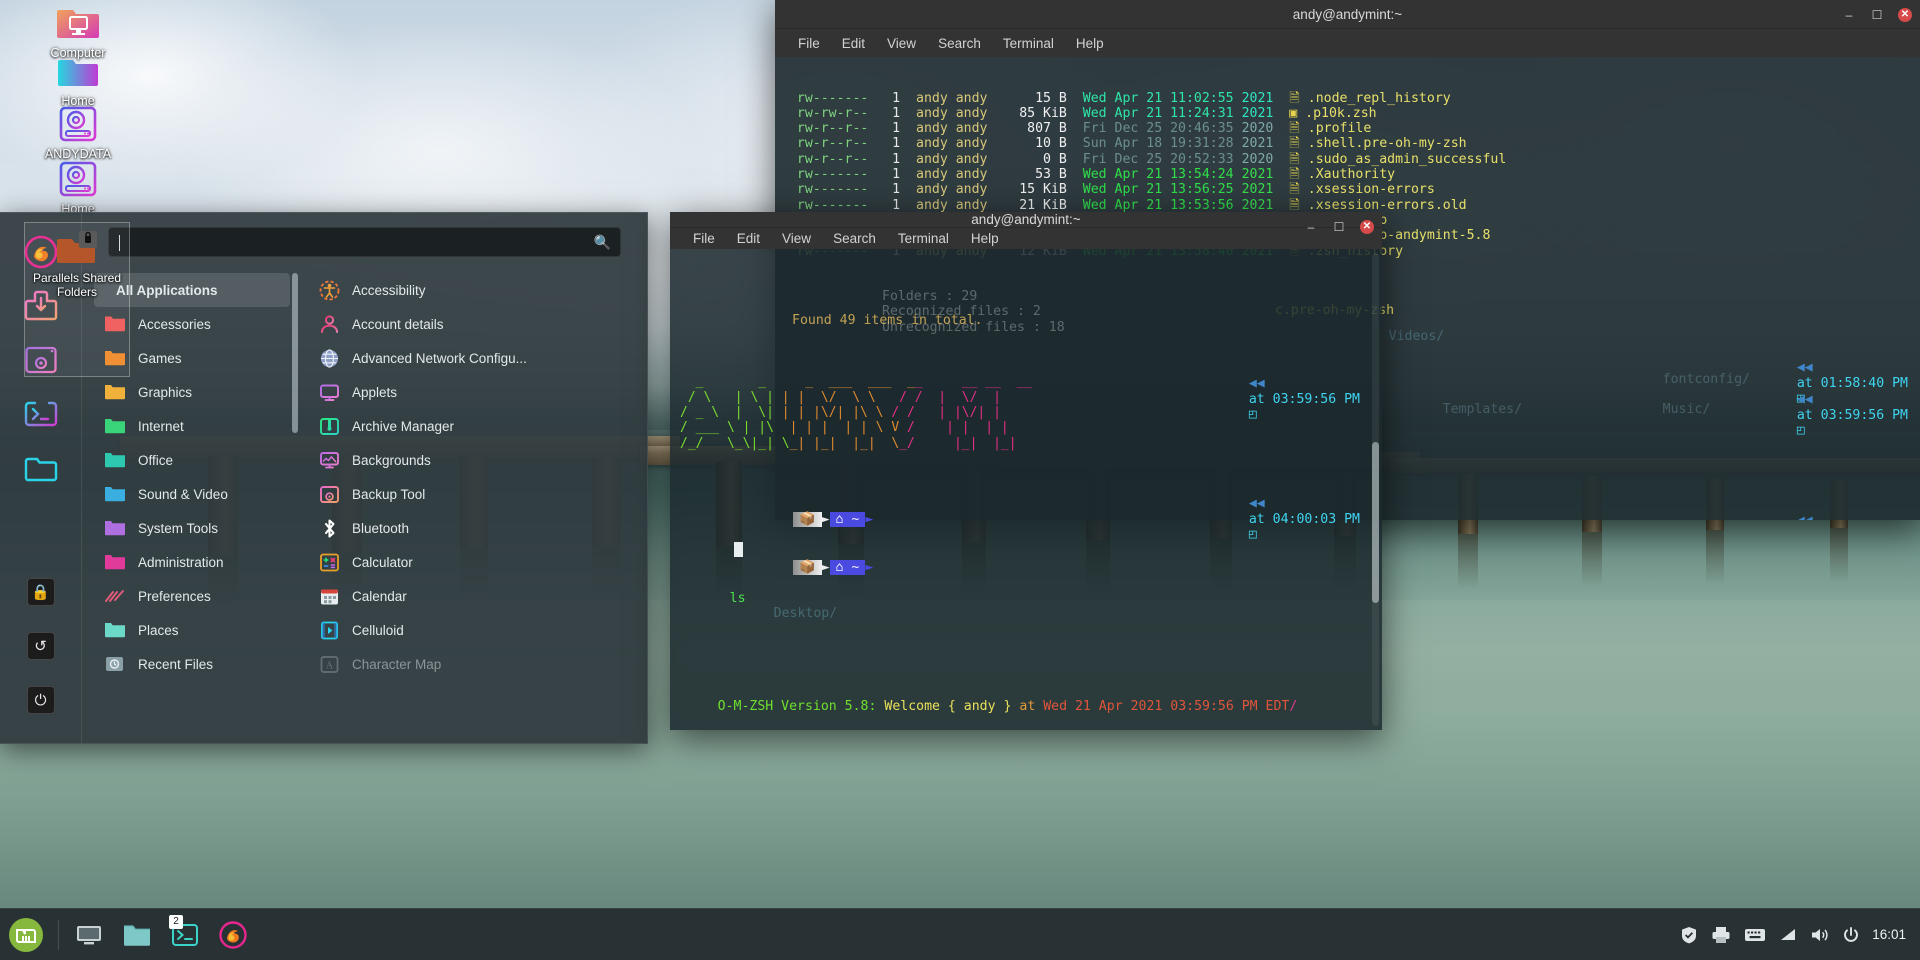  Describe the element at coordinates (114, 596) in the screenshot. I see `preferences-icon` at that location.